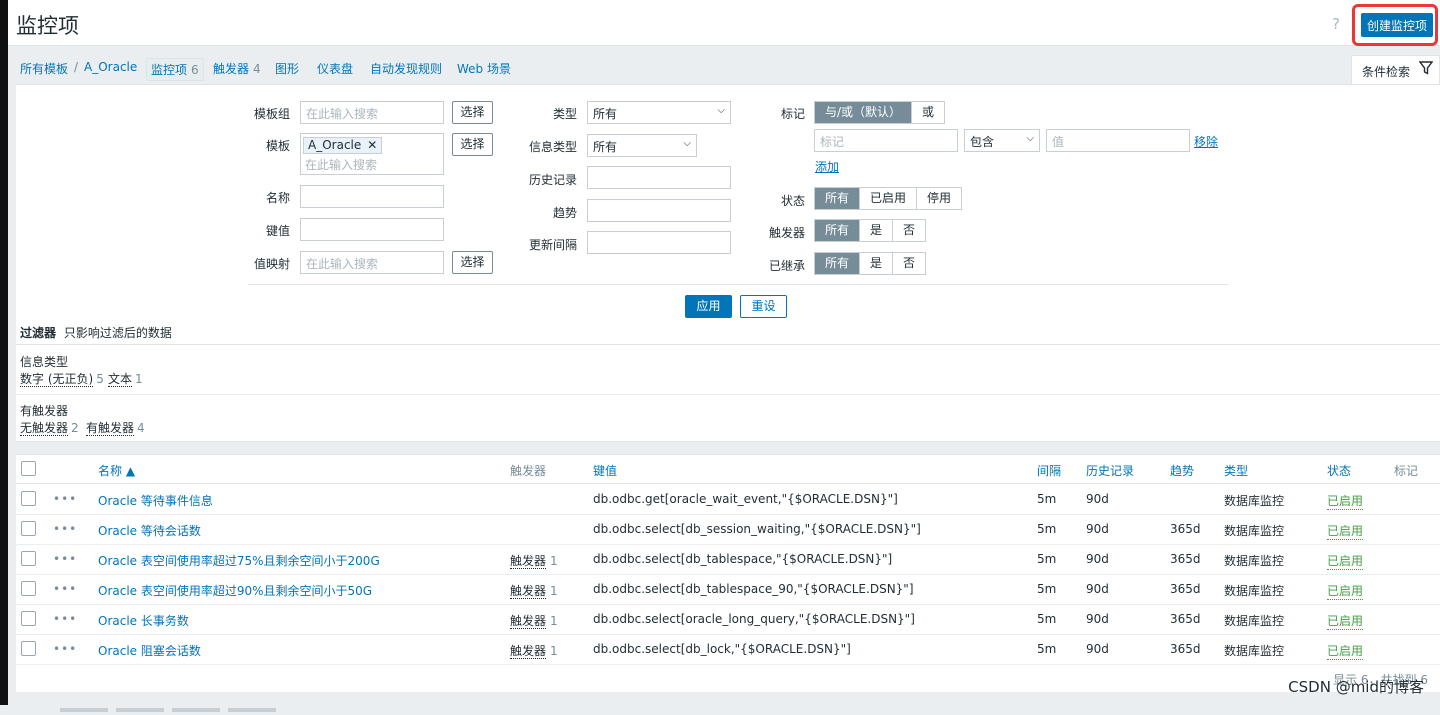  I want to click on tag-remove-link: 移除, so click(1206, 141).